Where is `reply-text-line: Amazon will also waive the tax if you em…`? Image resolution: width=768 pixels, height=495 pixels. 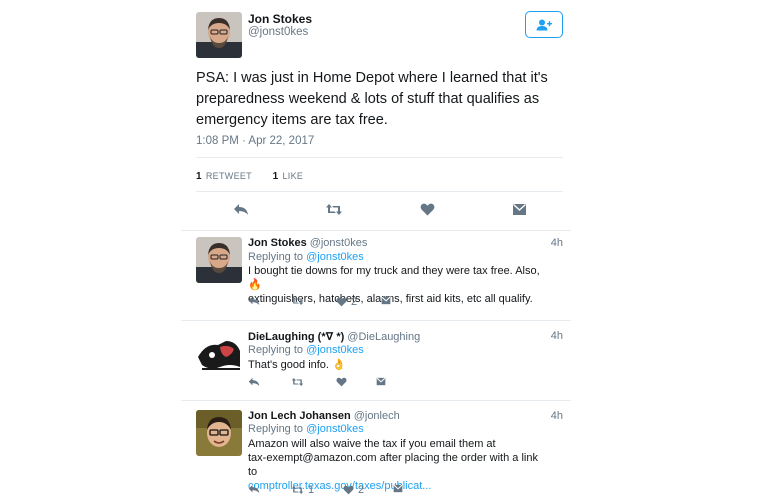
reply-text-line: Amazon will also waive the tax if you em… is located at coordinates (372, 444).